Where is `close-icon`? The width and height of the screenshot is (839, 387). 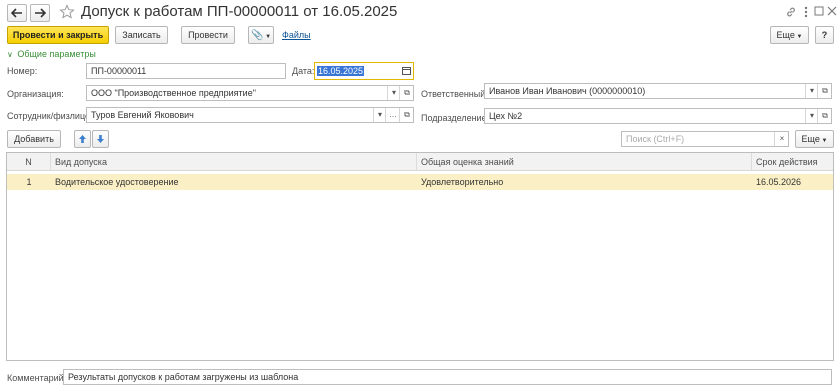
close-icon is located at coordinates (832, 11).